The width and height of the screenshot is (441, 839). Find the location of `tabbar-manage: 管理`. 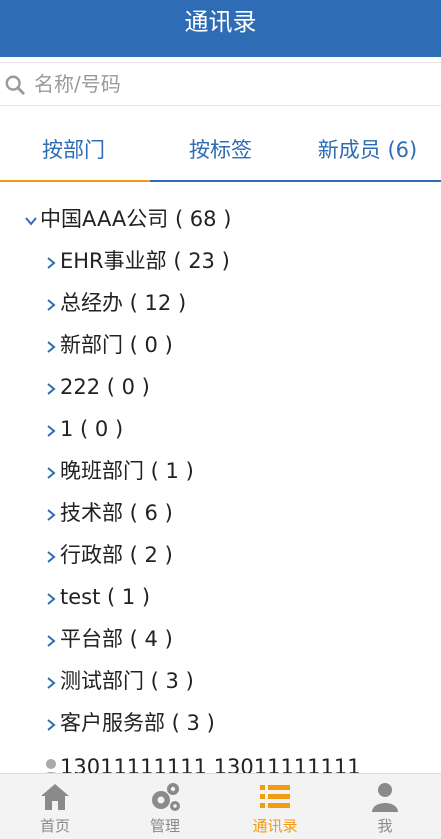

tabbar-manage: 管理 is located at coordinates (165, 806).